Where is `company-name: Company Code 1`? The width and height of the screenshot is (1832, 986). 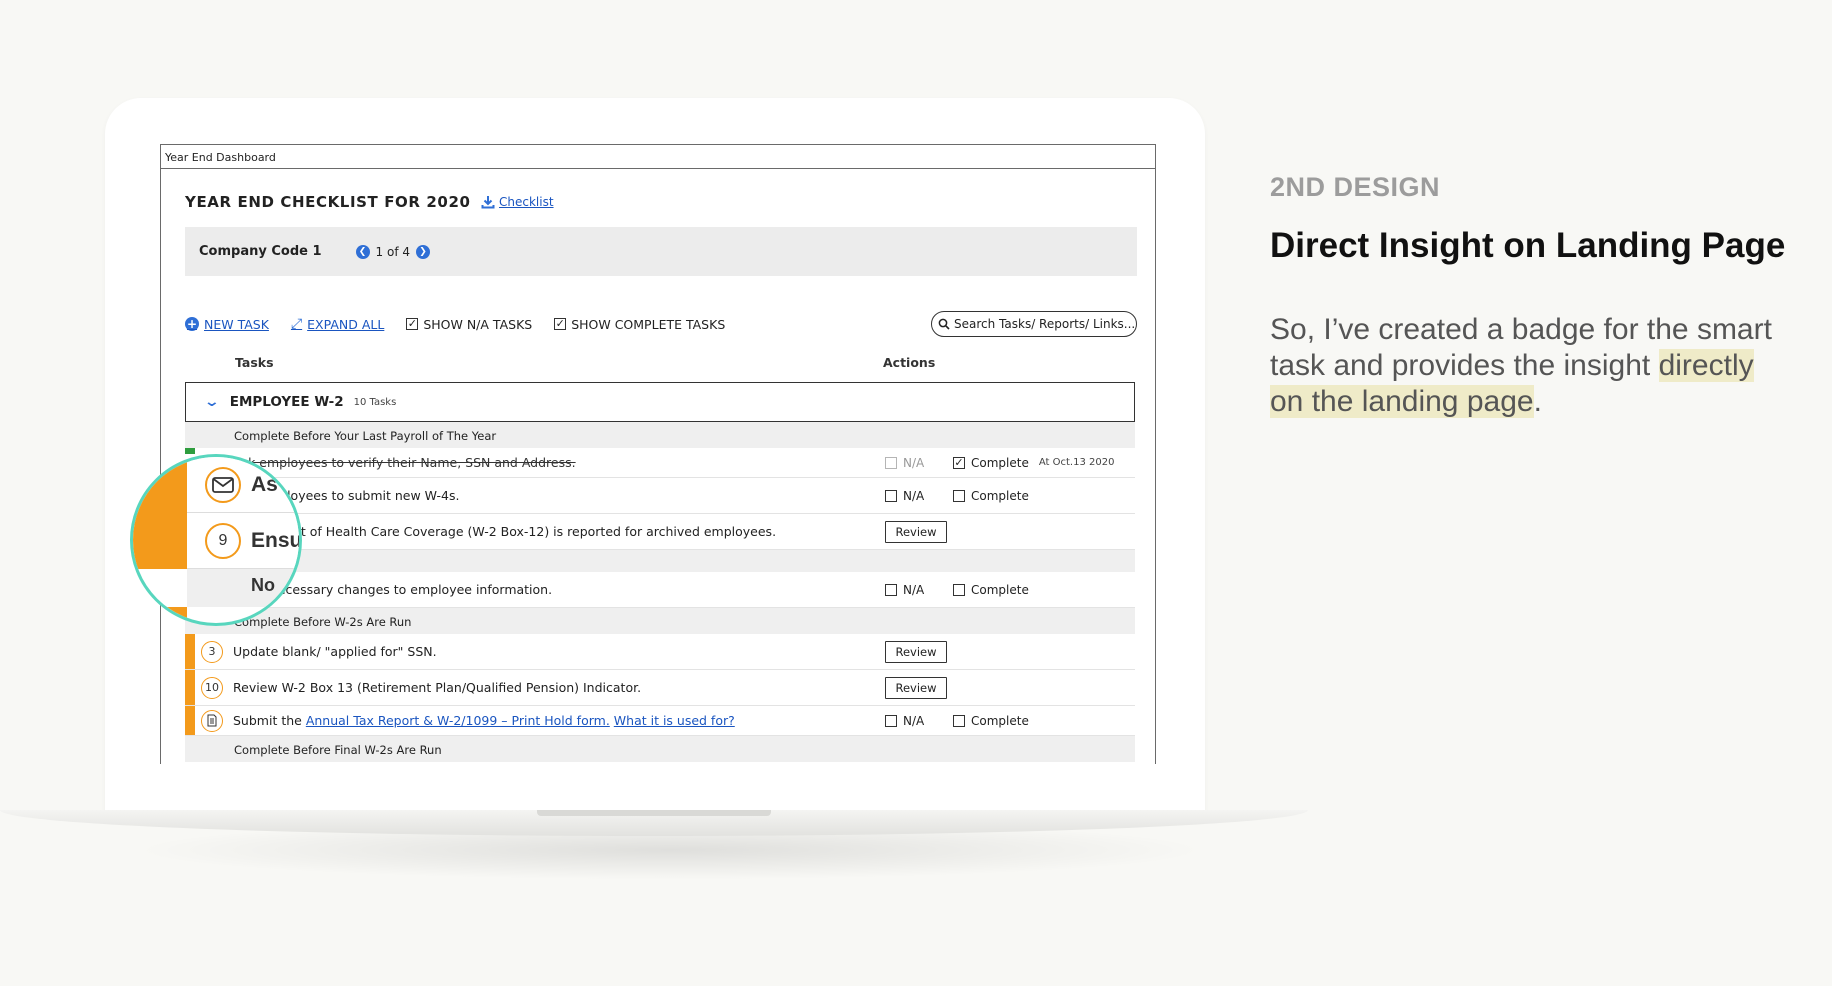
company-name: Company Code 1 is located at coordinates (260, 251).